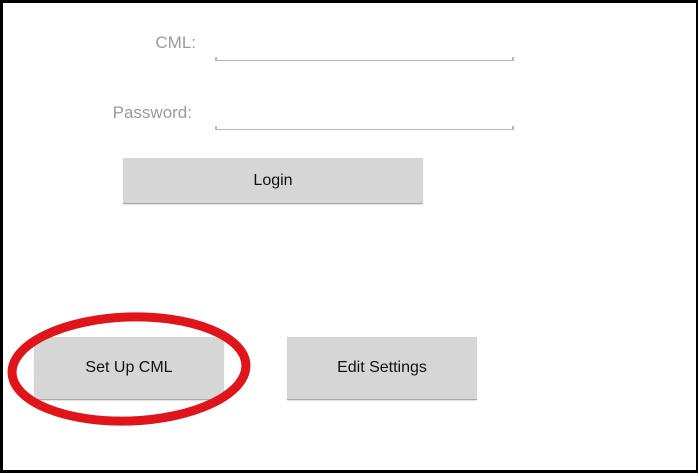  I want to click on setup-cml-button: Set Up CML, so click(129, 368).